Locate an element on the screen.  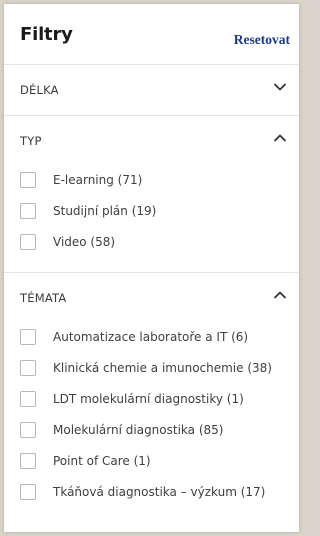
option-label: Automatizace laboratoře a IT (6) is located at coordinates (151, 336).